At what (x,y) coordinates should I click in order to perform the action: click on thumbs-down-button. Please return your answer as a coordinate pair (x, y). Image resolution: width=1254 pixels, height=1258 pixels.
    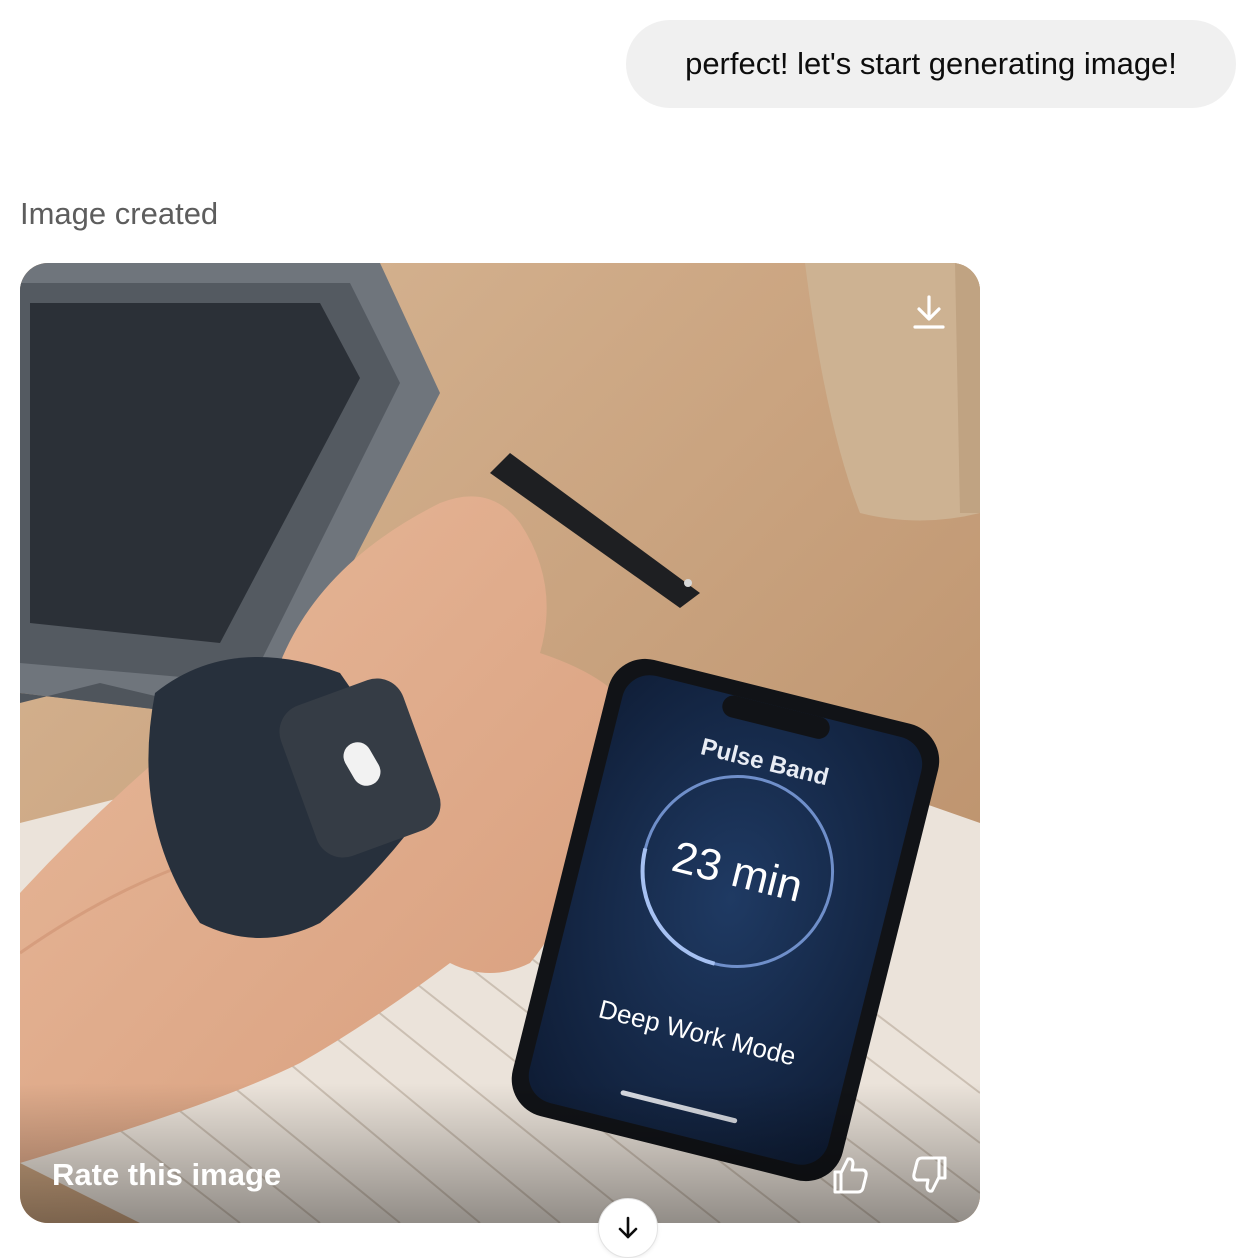
    Looking at the image, I should click on (930, 1175).